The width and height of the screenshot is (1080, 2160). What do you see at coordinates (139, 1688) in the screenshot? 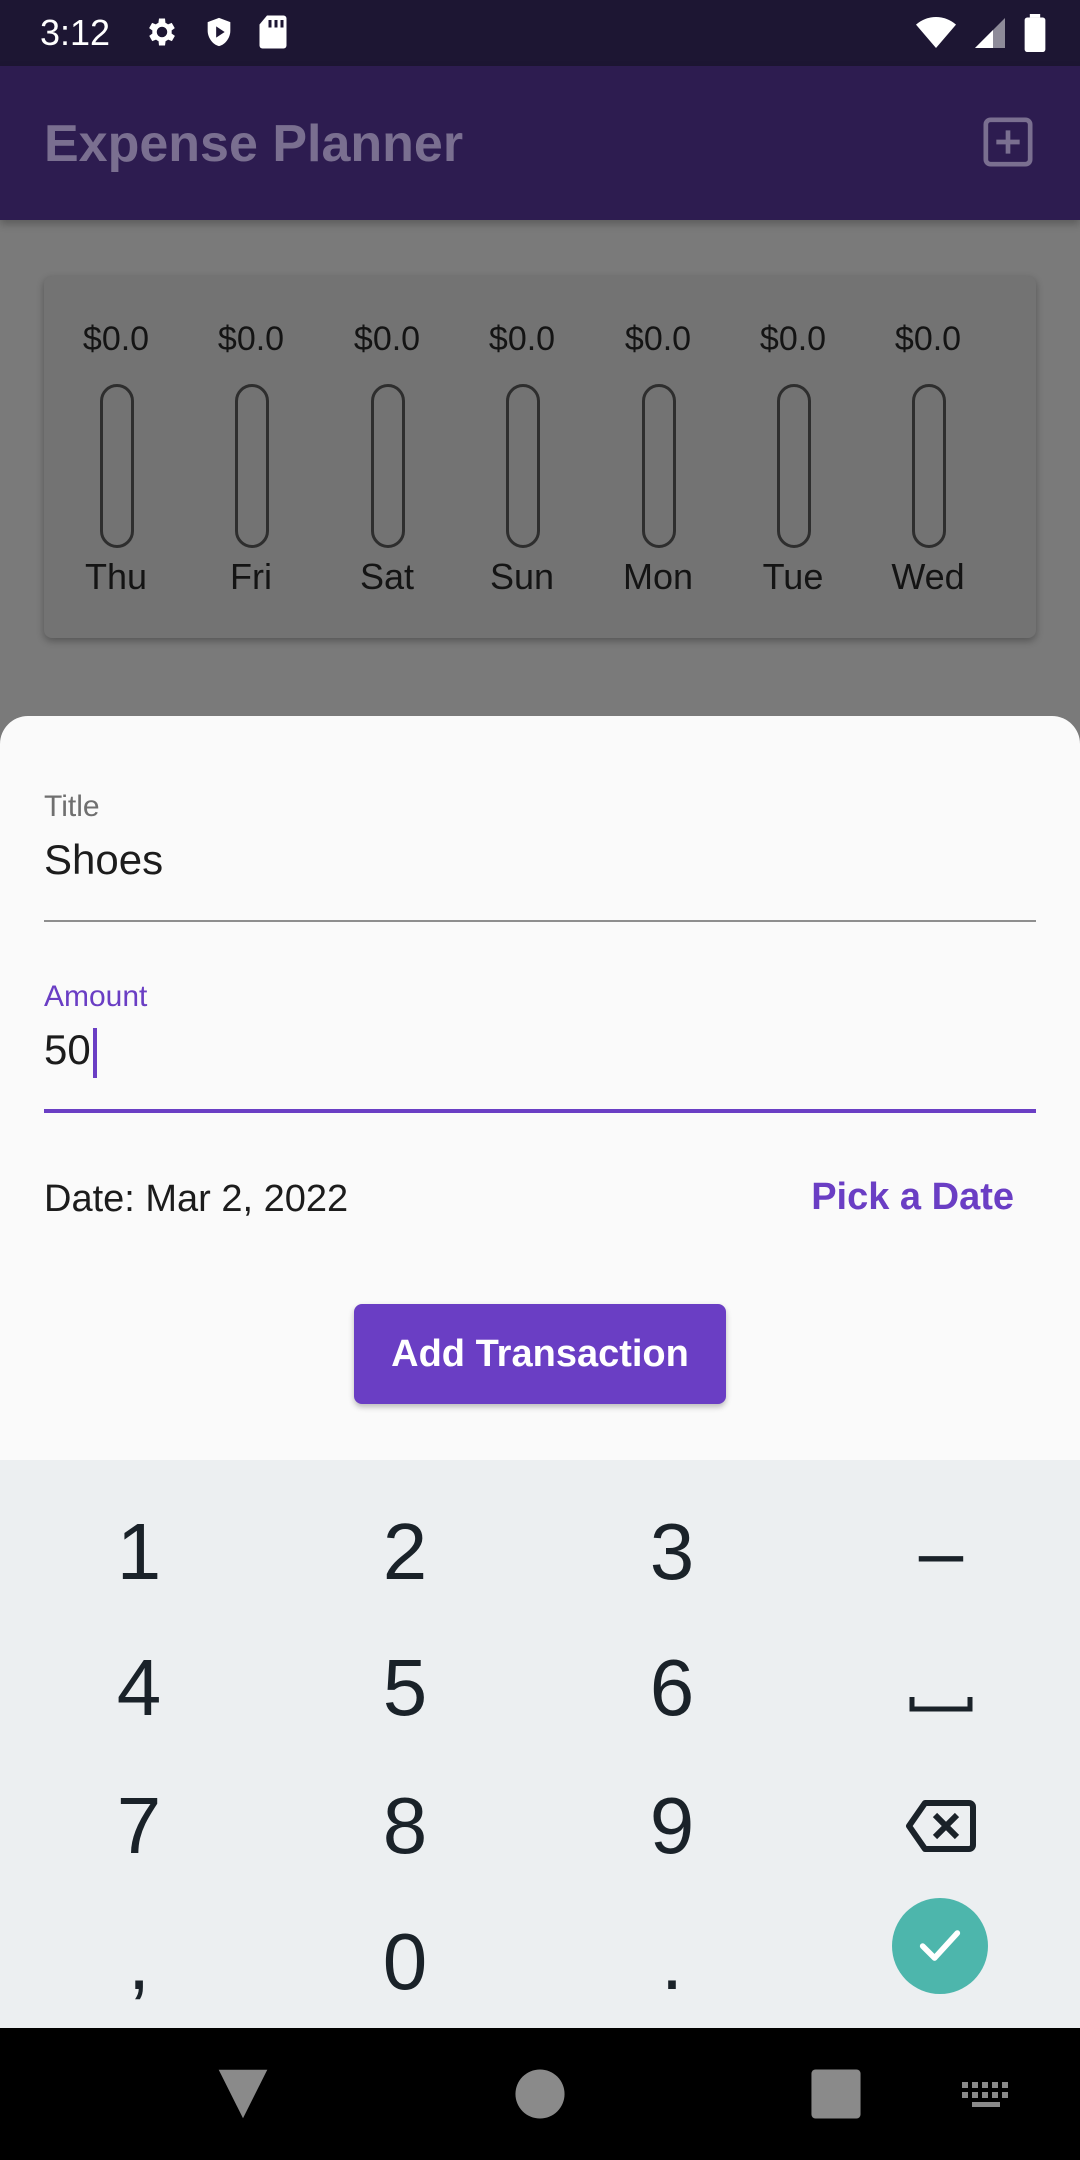
I see `key-4: 4` at bounding box center [139, 1688].